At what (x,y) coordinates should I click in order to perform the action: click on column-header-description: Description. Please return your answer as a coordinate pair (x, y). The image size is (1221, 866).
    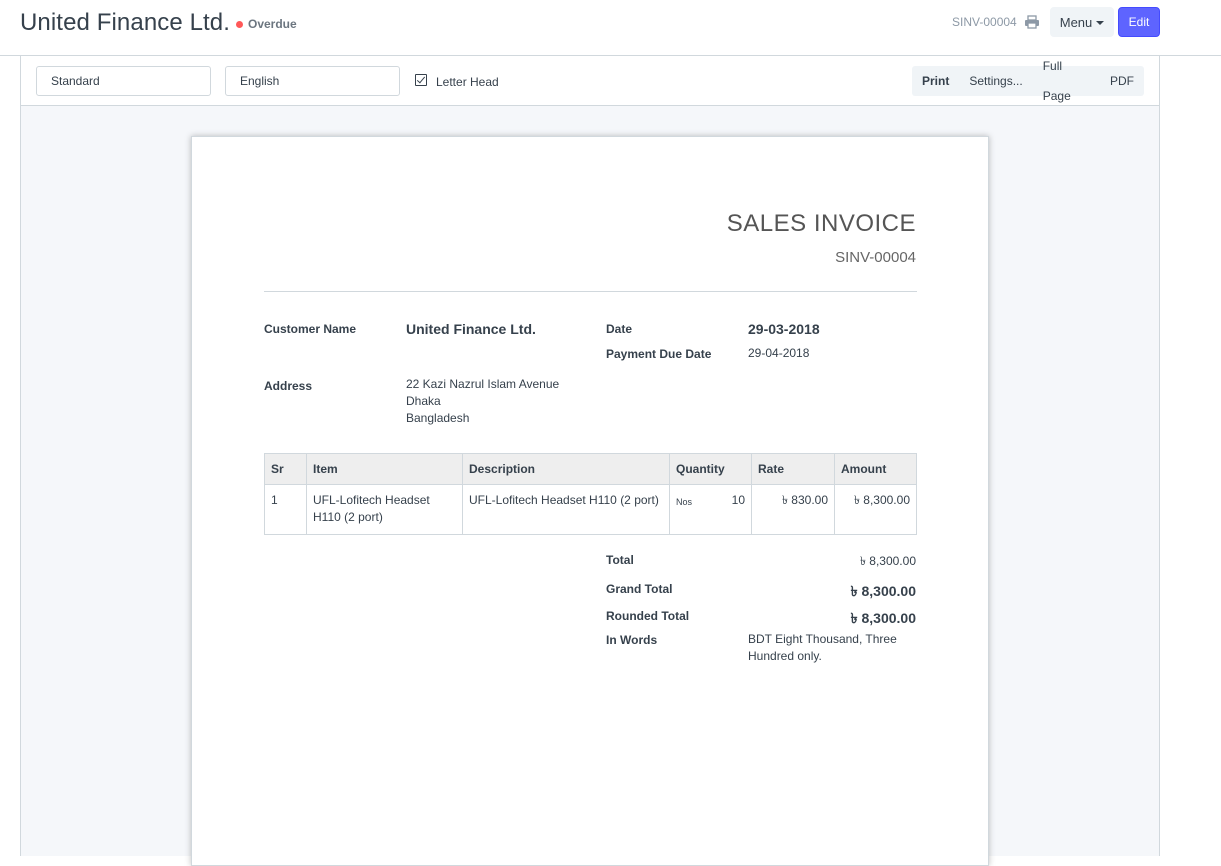
    Looking at the image, I should click on (566, 469).